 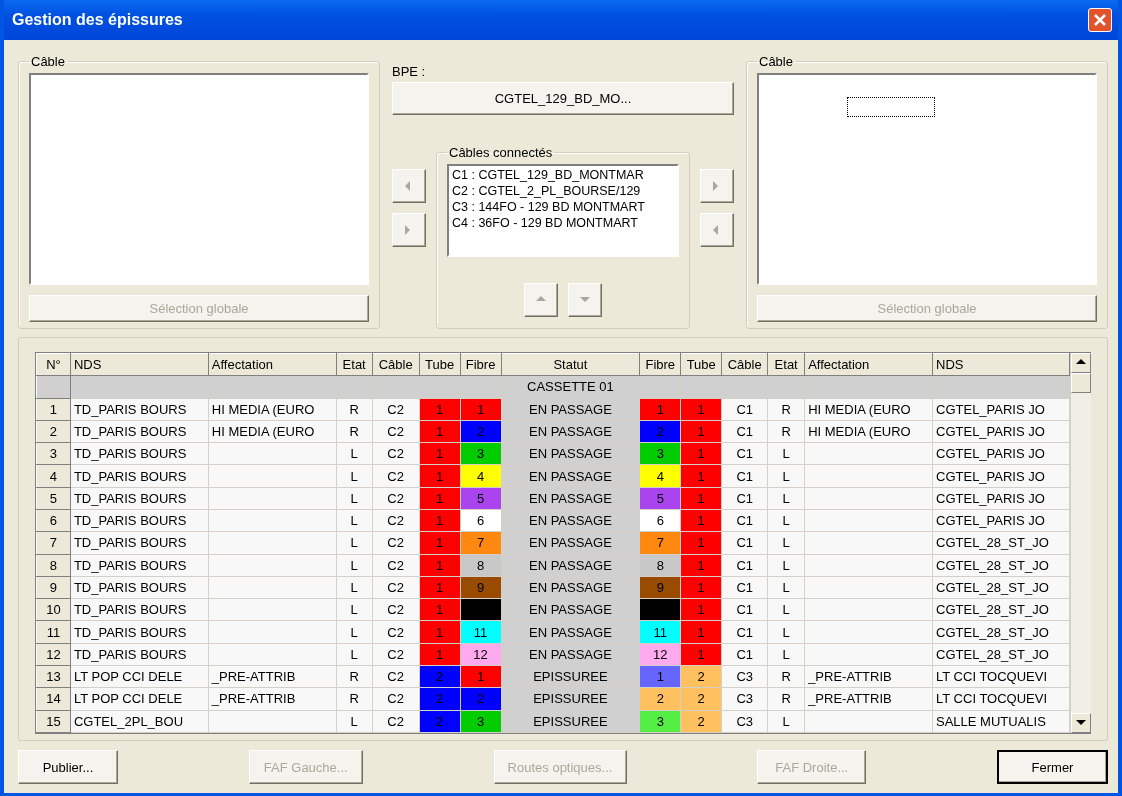 What do you see at coordinates (139, 721) in the screenshot?
I see `table-cell: CGTEL_2PL_BOU` at bounding box center [139, 721].